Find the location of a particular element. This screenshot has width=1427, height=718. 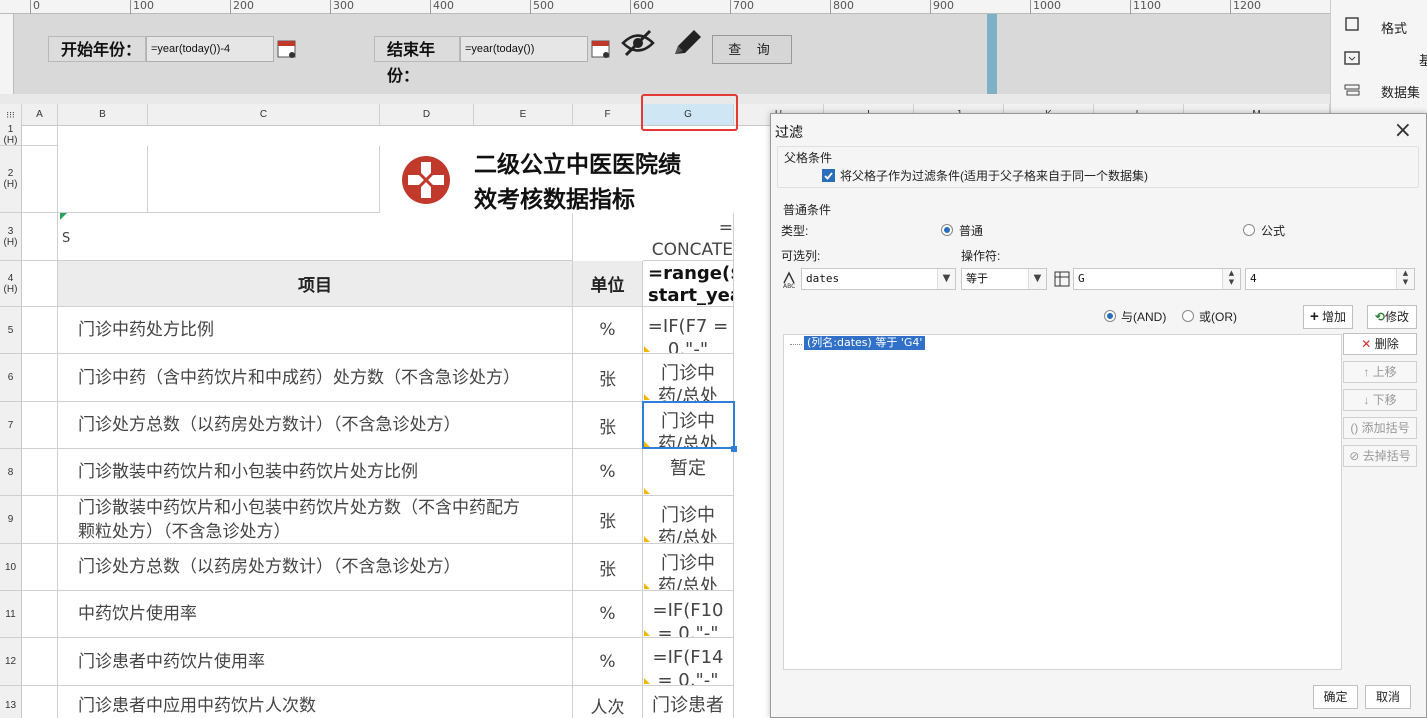

formula-cell-g: =IF(F7 = 0,"-" is located at coordinates (688, 330).